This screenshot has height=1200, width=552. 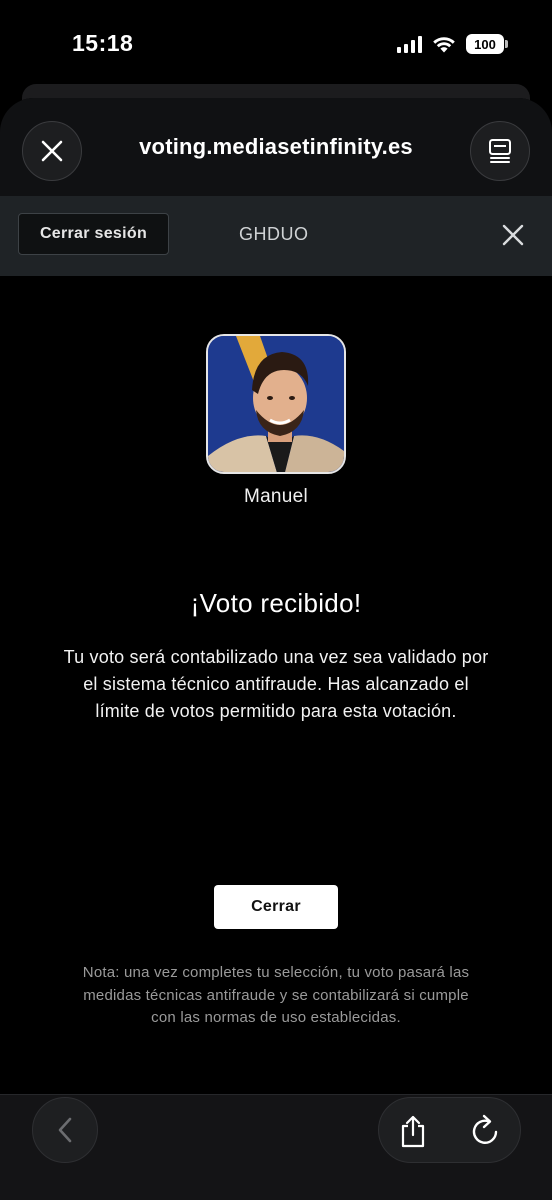 I want to click on browser-header: voting.mediasetinfinity.es, so click(x=276, y=147).